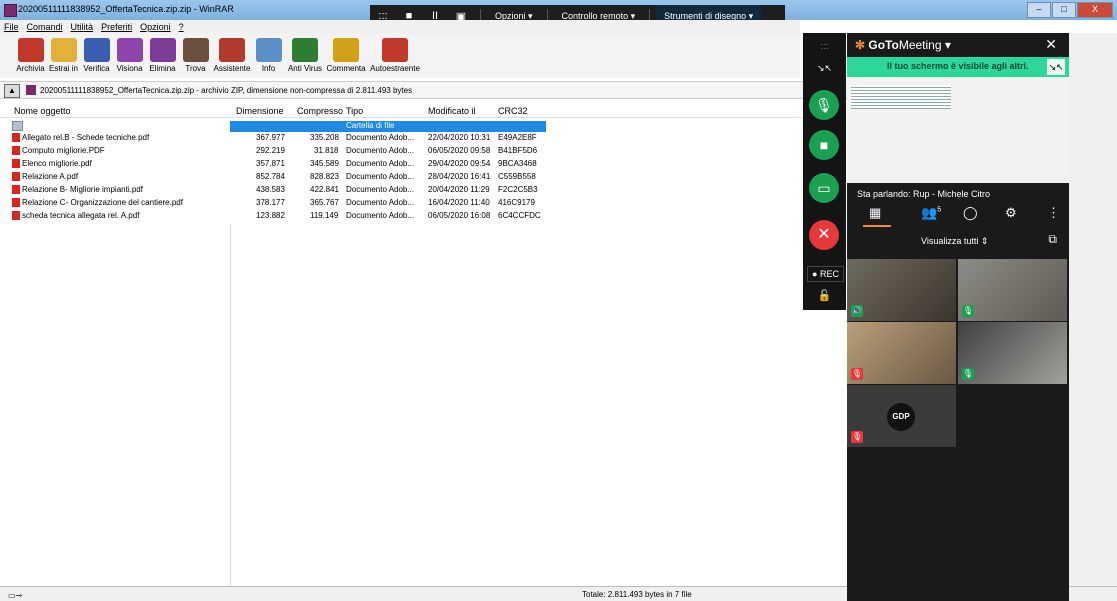  I want to click on visiona-button: Visiona, so click(129, 56).